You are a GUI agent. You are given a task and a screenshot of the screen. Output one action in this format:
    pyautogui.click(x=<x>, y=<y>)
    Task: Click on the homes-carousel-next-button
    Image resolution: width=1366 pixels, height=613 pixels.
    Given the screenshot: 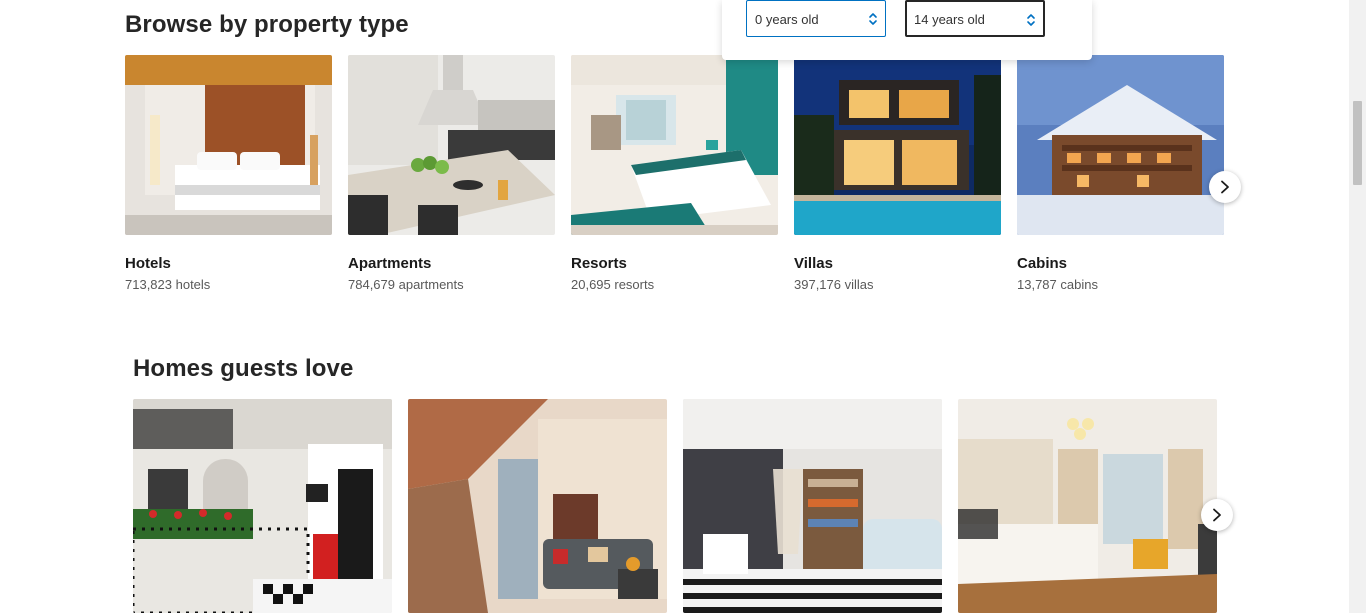 What is the action you would take?
    pyautogui.click(x=1217, y=515)
    